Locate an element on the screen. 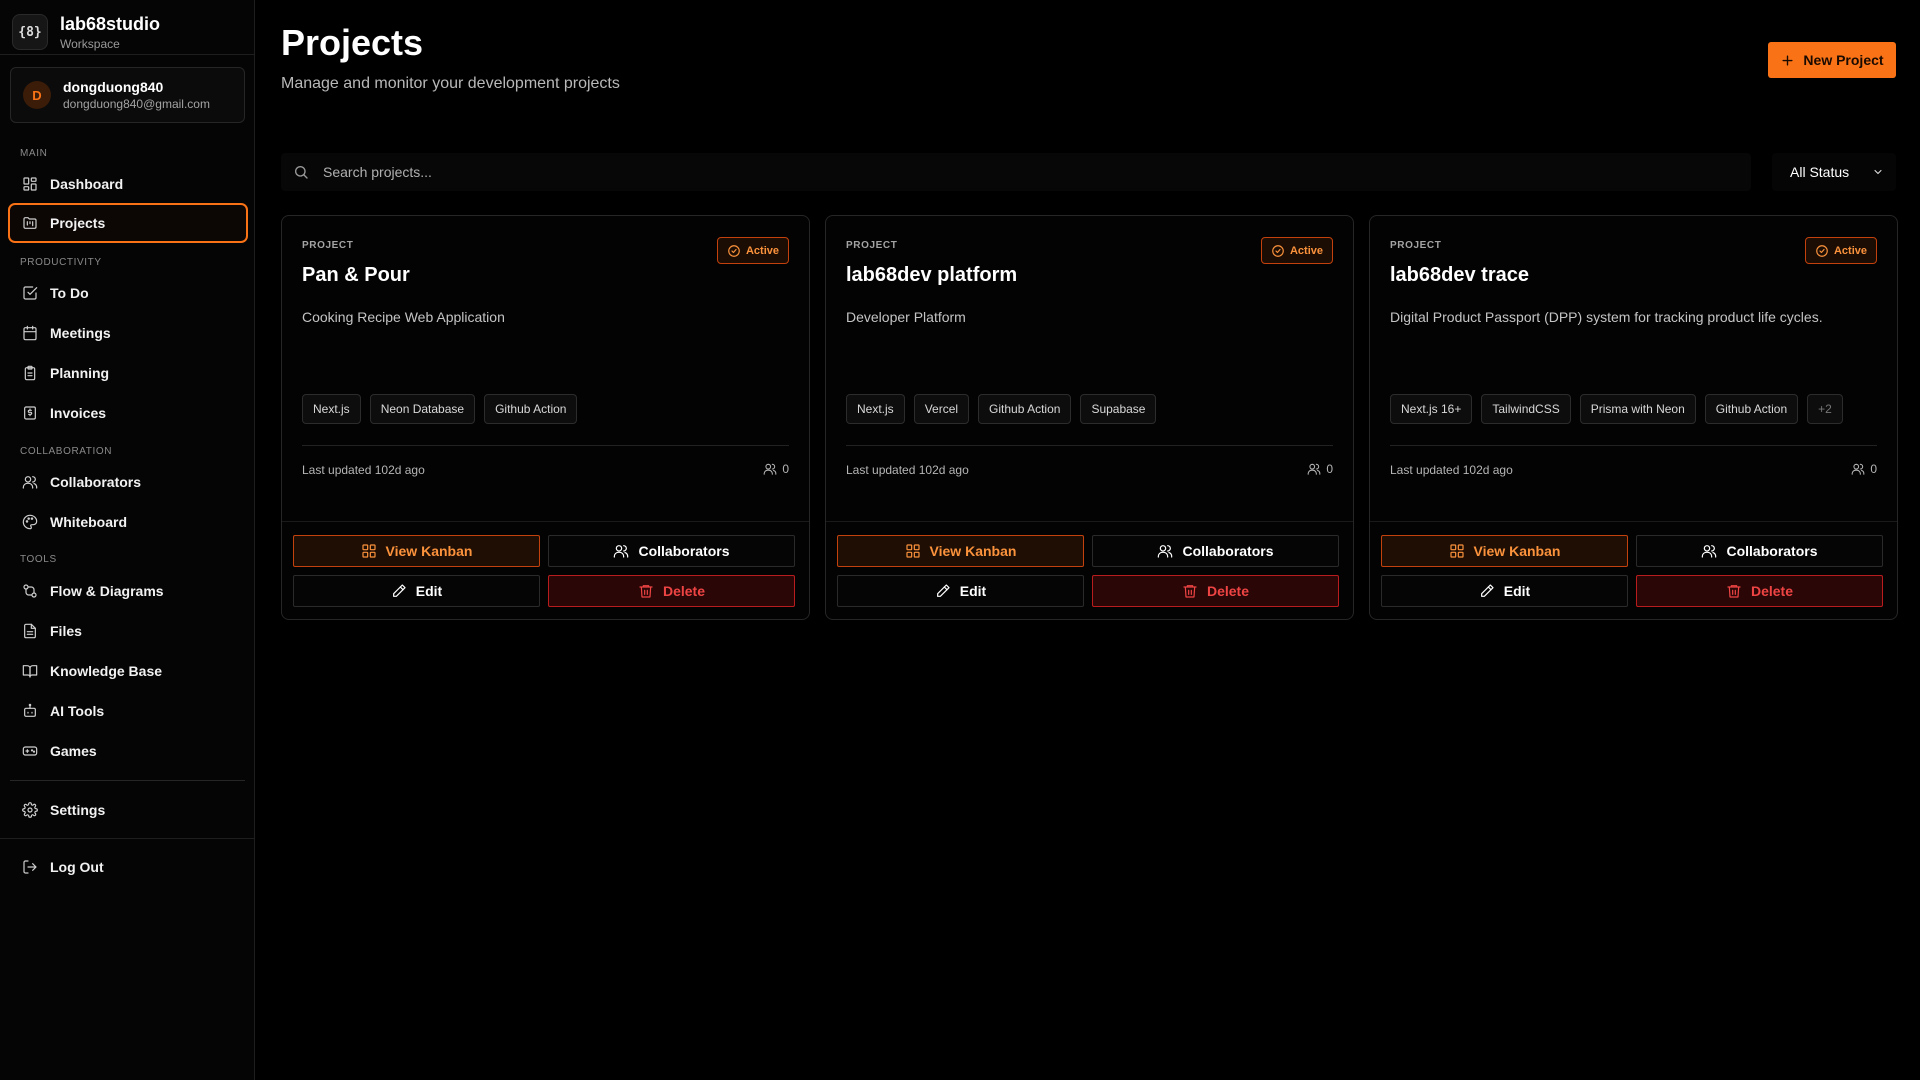 Image resolution: width=1920 pixels, height=1080 pixels. sidebar-item-collaborators: Collaborators is located at coordinates (128, 482).